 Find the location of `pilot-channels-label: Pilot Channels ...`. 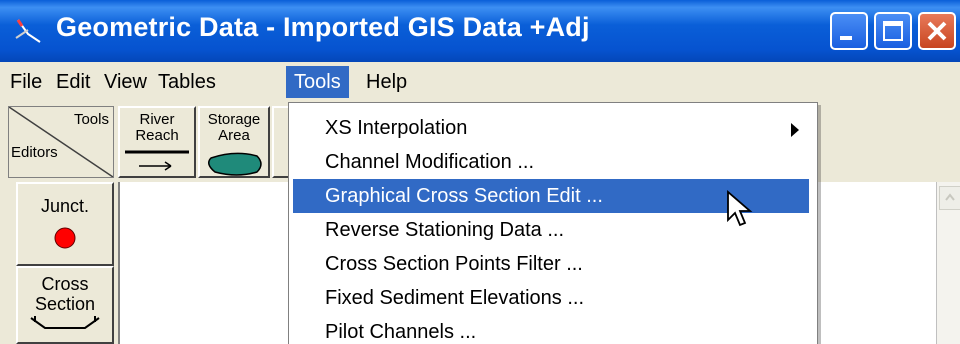

pilot-channels-label: Pilot Channels ... is located at coordinates (401, 332).